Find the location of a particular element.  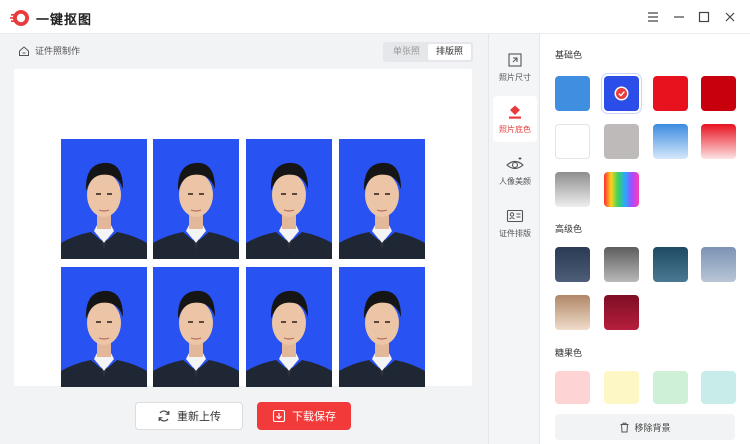

menu-icon is located at coordinates (653, 17).